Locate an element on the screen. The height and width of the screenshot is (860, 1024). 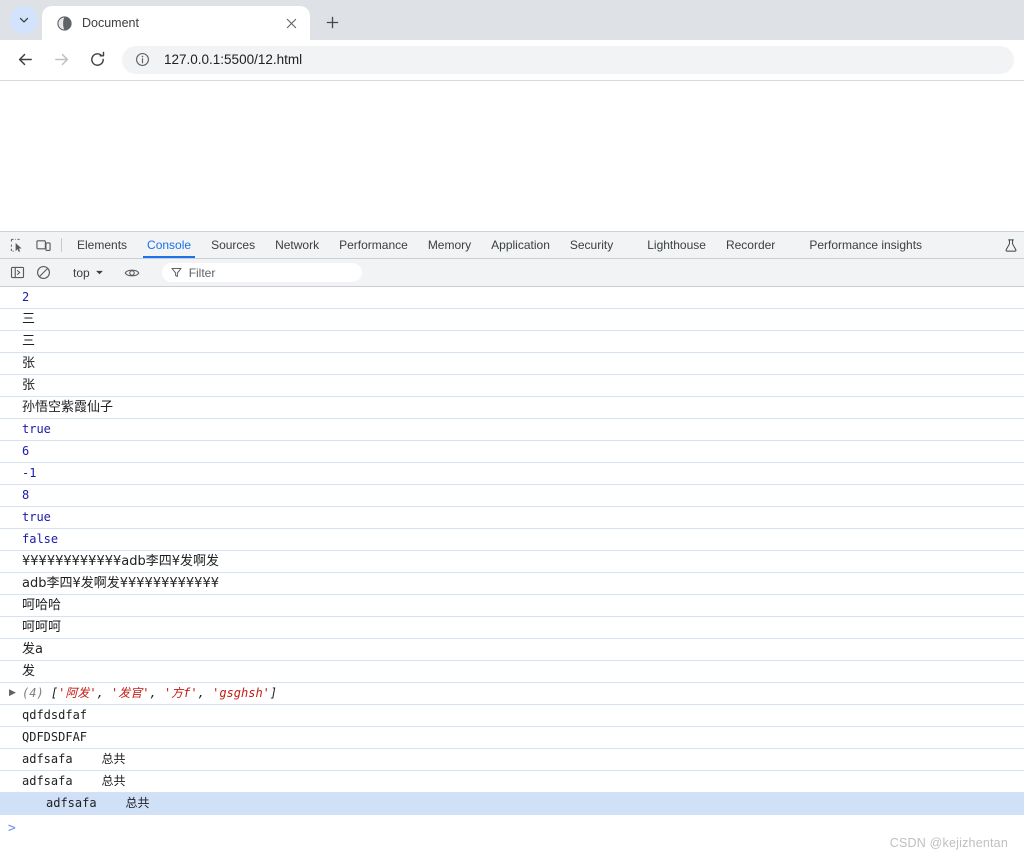
forward-button is located at coordinates (61, 60).